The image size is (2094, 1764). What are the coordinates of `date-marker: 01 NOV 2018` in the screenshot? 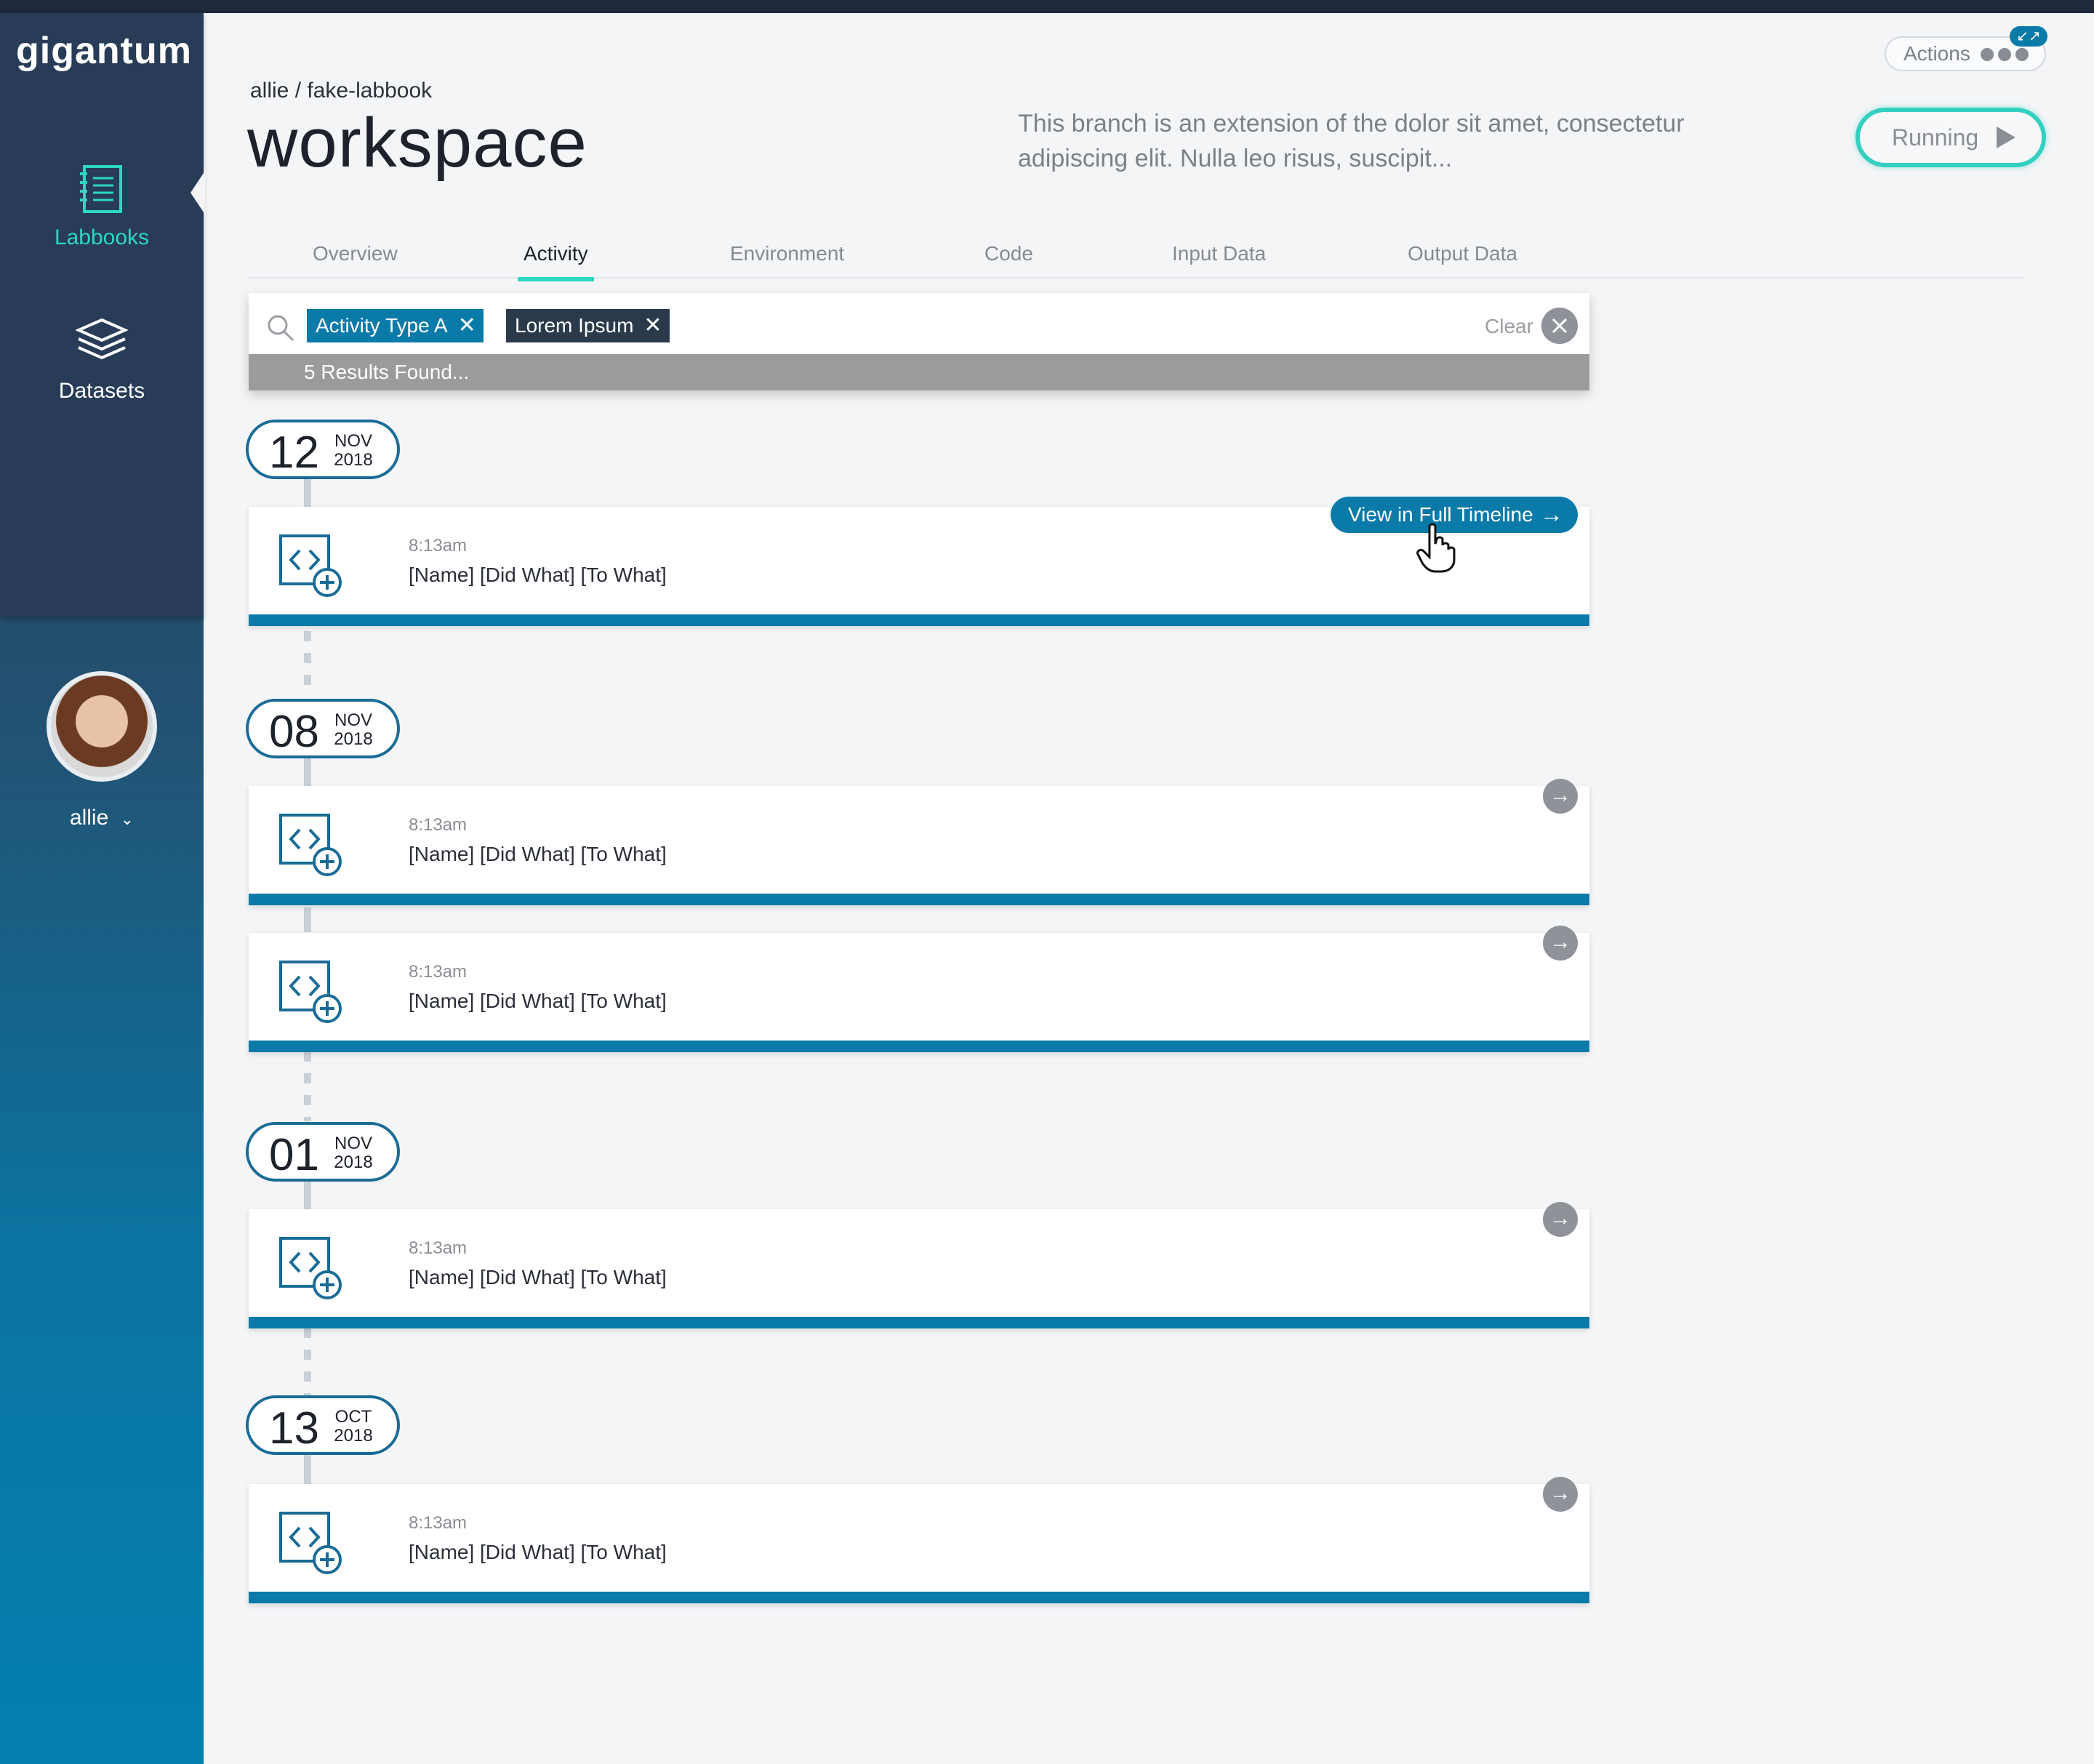 It's located at (323, 1152).